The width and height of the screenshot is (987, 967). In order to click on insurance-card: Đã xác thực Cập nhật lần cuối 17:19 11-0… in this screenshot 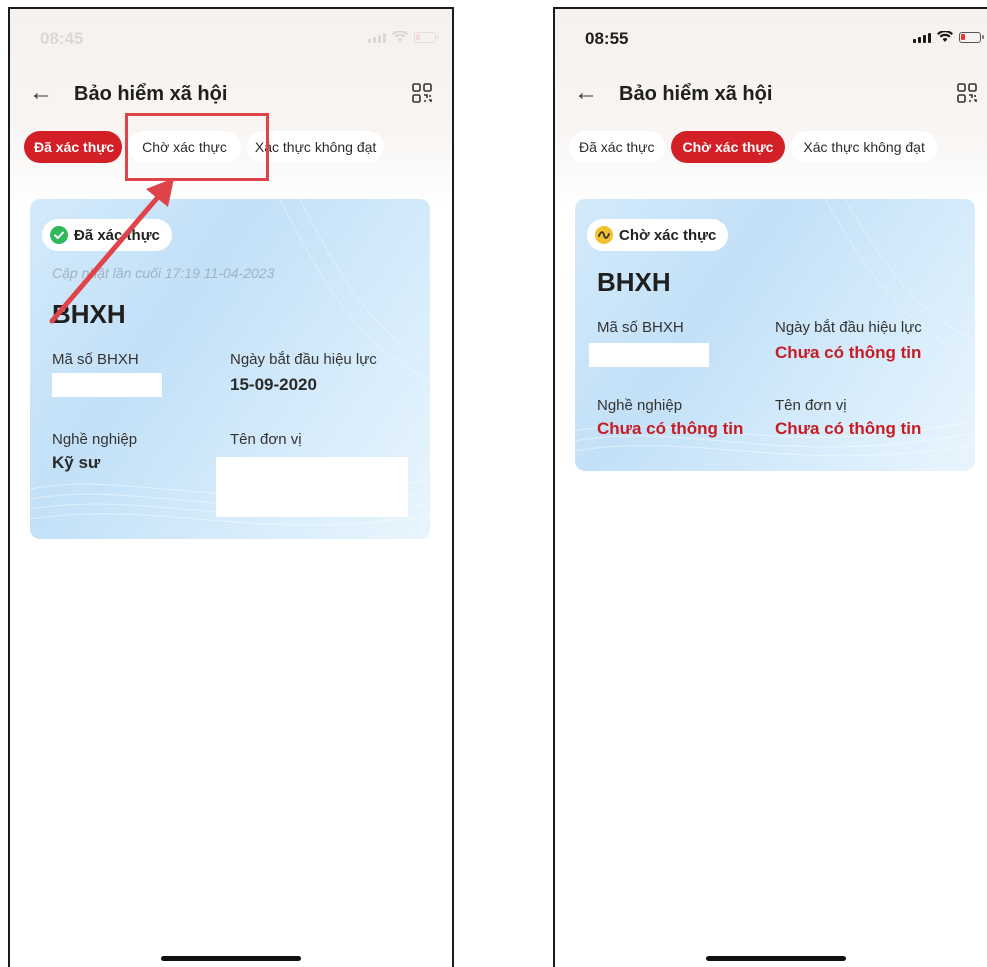, I will do `click(230, 369)`.